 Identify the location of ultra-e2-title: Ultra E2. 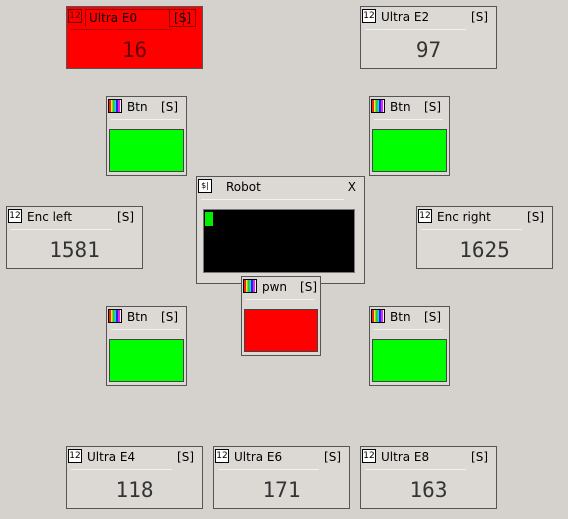
(405, 17).